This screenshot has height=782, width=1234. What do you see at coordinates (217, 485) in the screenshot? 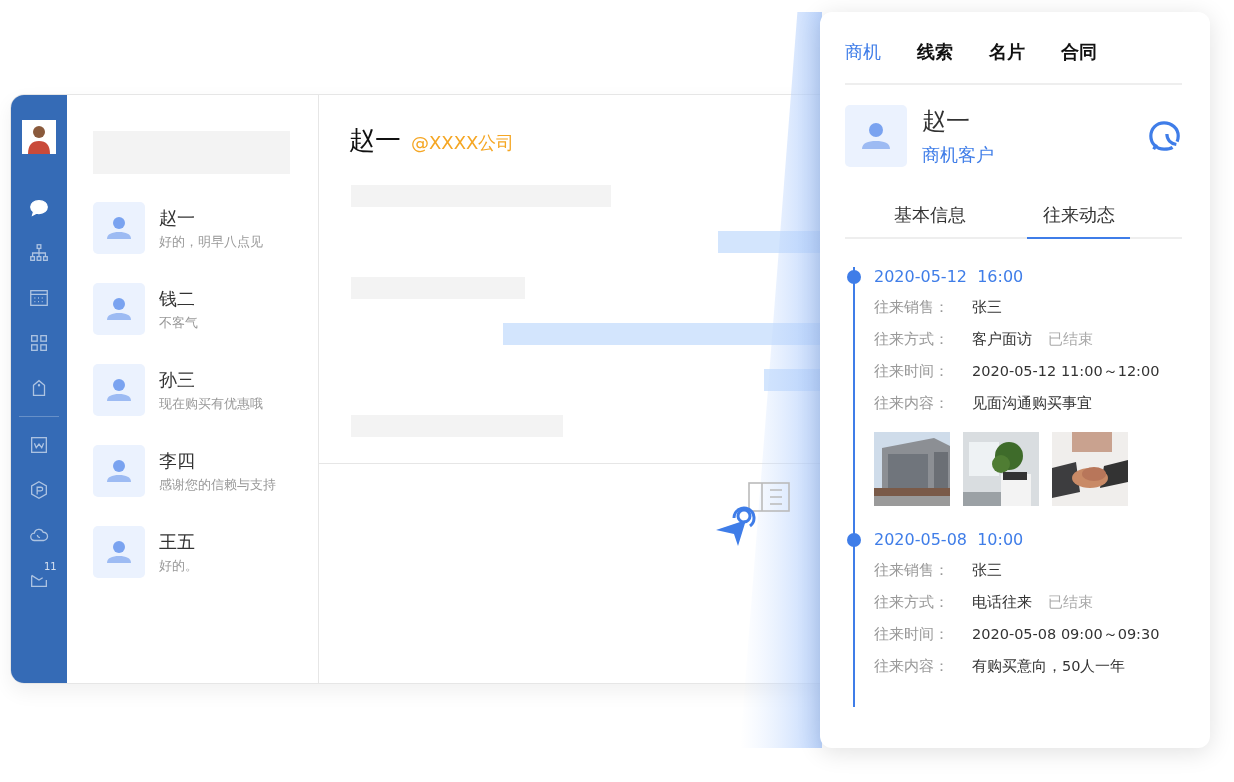
I see `message-preview: 感谢您的信赖与支持` at bounding box center [217, 485].